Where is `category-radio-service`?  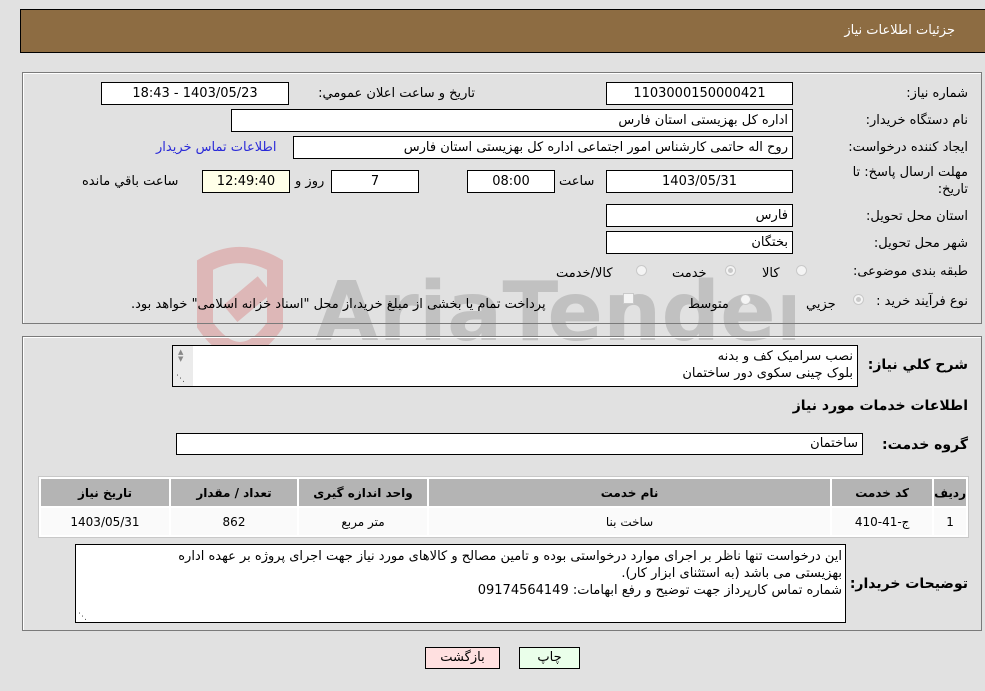
category-radio-service is located at coordinates (730, 270).